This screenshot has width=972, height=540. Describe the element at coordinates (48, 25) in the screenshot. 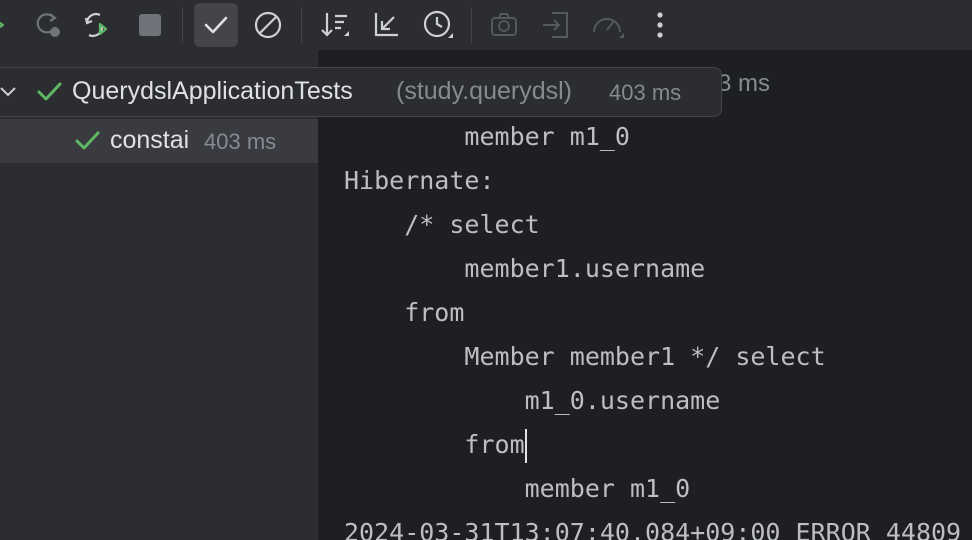

I see `rerun-failed-icon` at that location.